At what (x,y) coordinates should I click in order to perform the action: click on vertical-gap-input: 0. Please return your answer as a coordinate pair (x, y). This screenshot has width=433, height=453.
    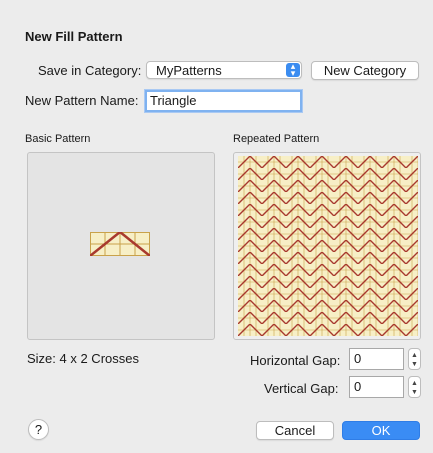
    Looking at the image, I should click on (376, 387).